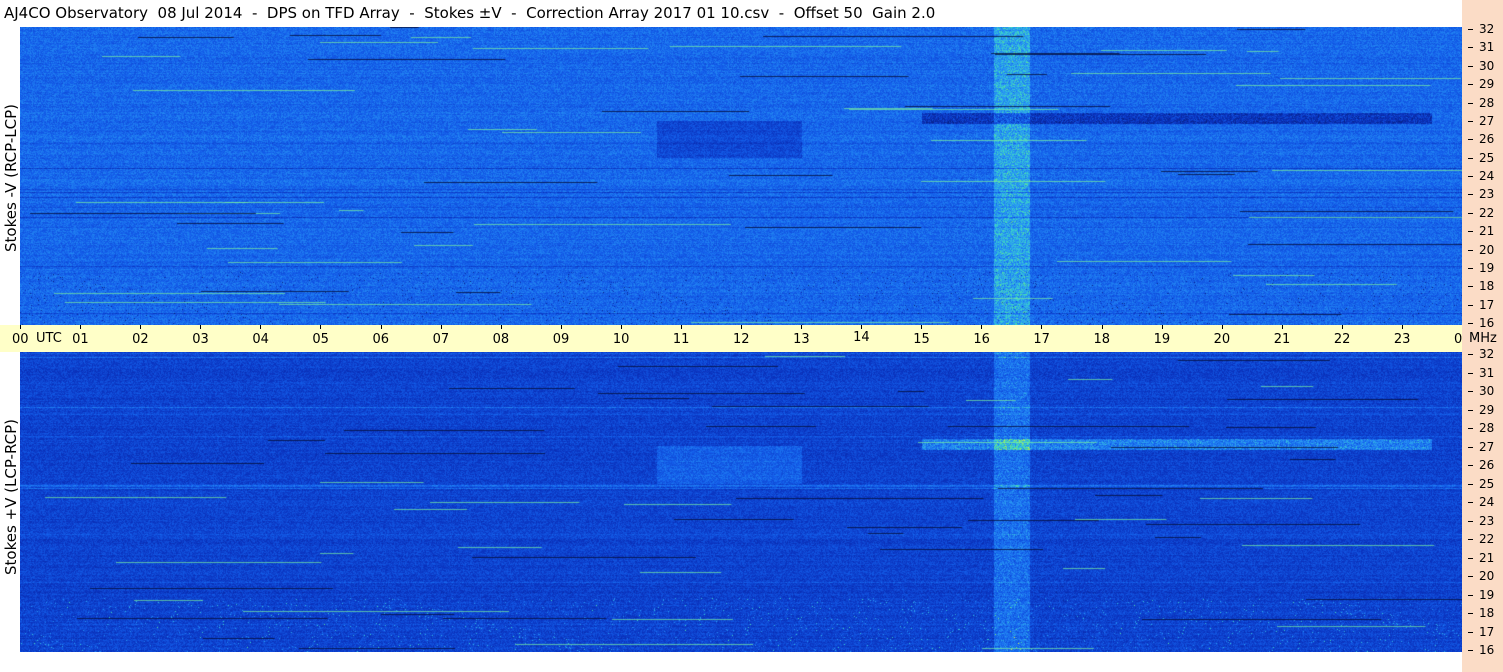  What do you see at coordinates (1487, 483) in the screenshot?
I see `y-tick-label-bottom: 25` at bounding box center [1487, 483].